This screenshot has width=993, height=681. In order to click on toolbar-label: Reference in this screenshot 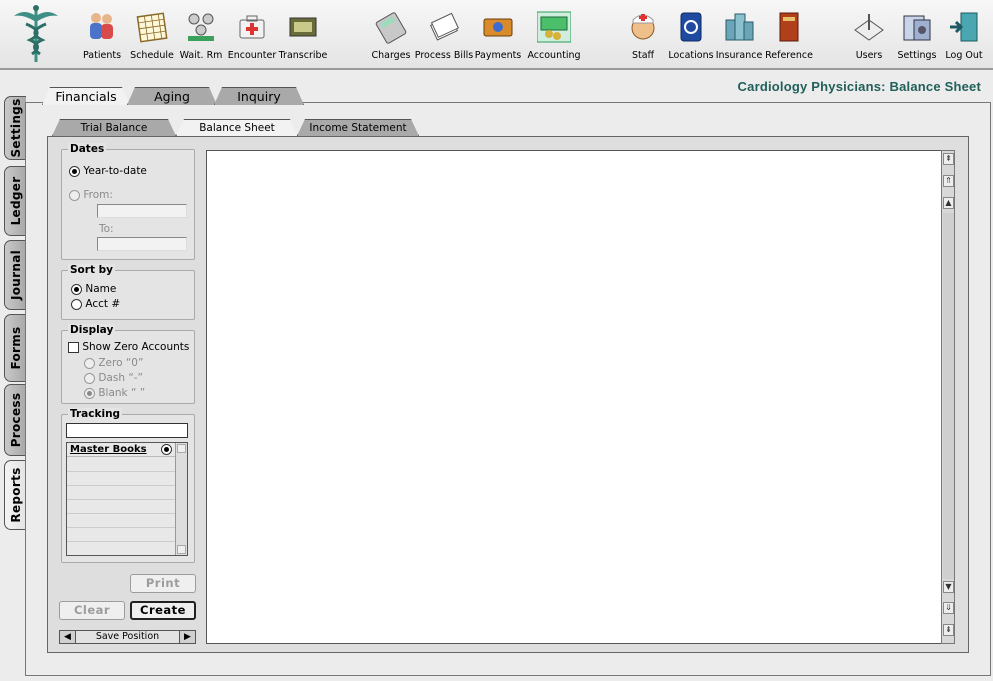, I will do `click(789, 55)`.